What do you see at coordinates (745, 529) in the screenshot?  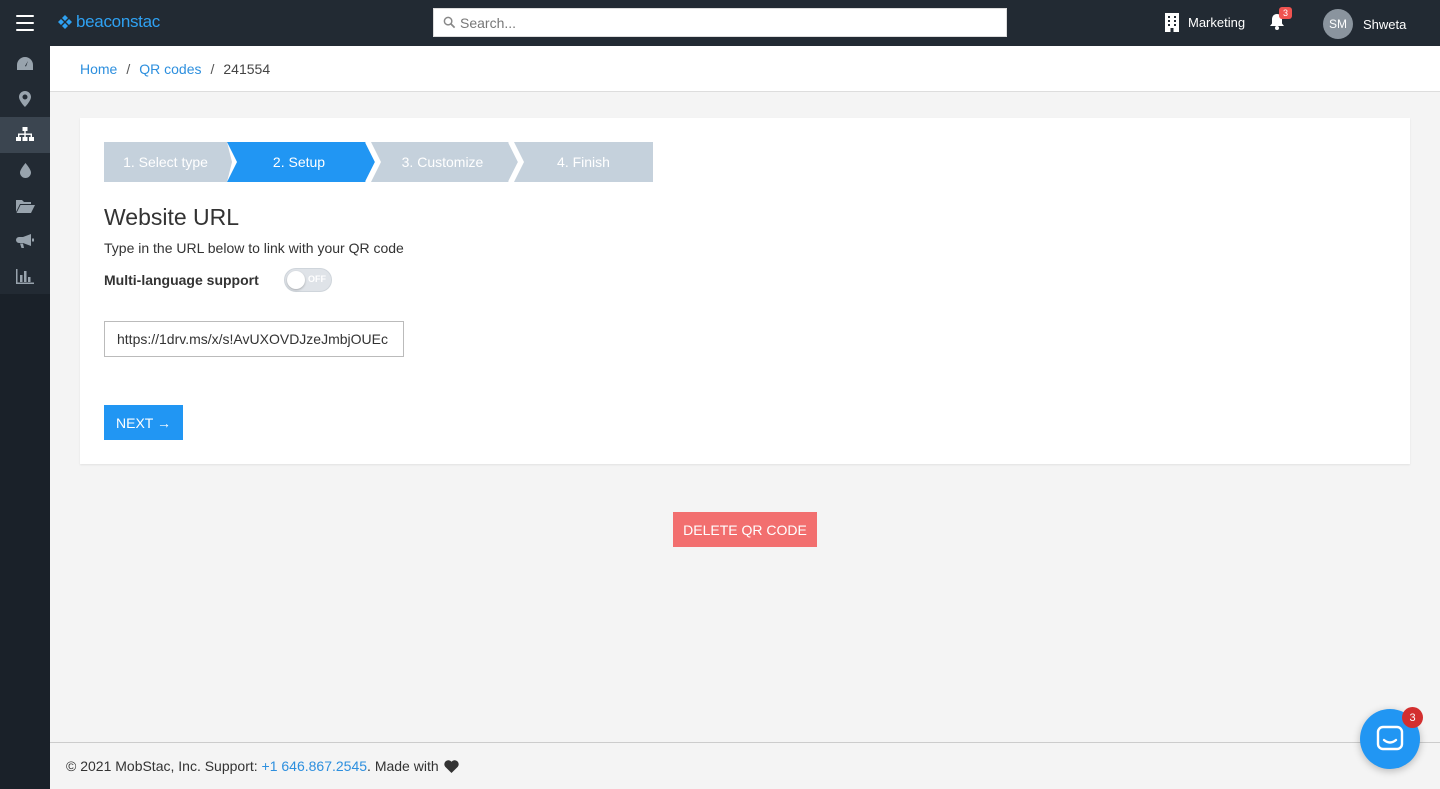 I see `delete-qr-code-button: DELETE QR CODE` at bounding box center [745, 529].